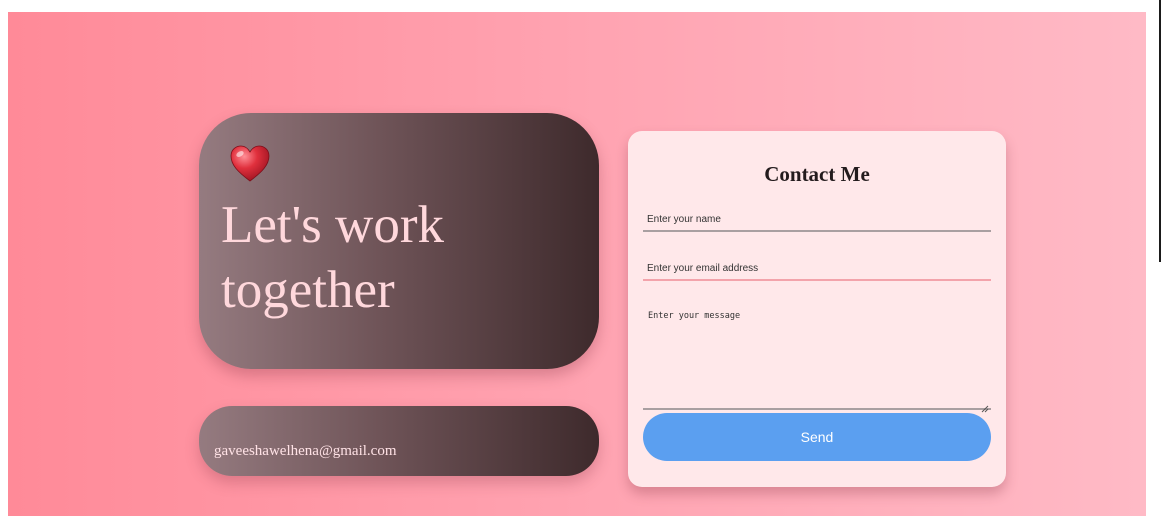  I want to click on email-card: gaveeshawelhena@gmail.com, so click(399, 441).